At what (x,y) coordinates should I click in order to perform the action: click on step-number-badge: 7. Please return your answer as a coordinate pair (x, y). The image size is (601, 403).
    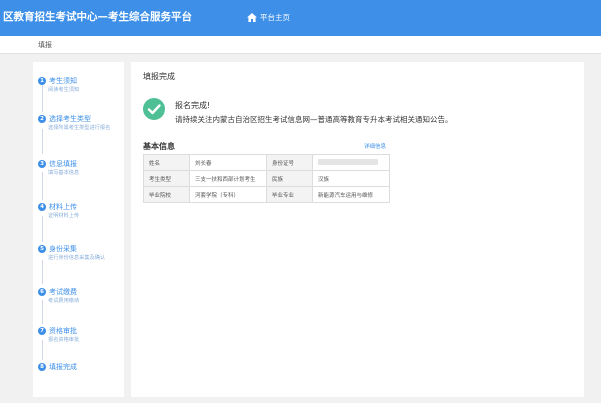
    Looking at the image, I should click on (42, 331).